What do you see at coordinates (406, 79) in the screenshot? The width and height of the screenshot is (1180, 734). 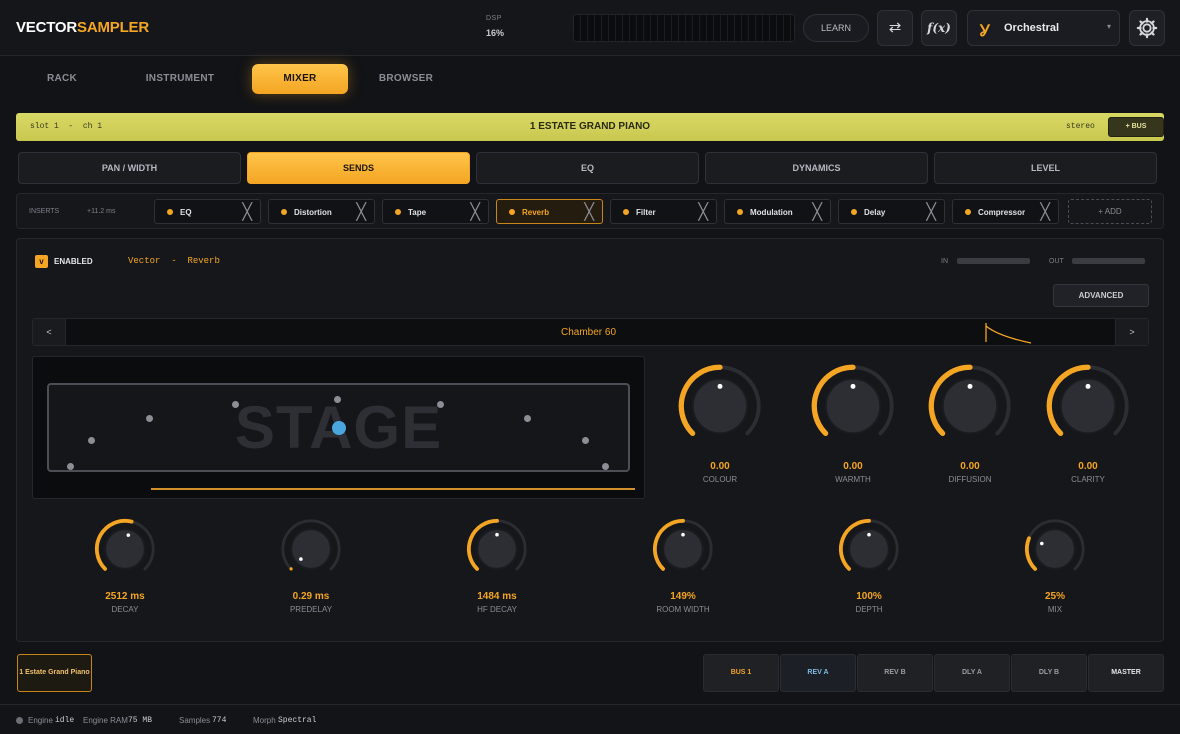 I see `tab-browser: BROWSER` at bounding box center [406, 79].